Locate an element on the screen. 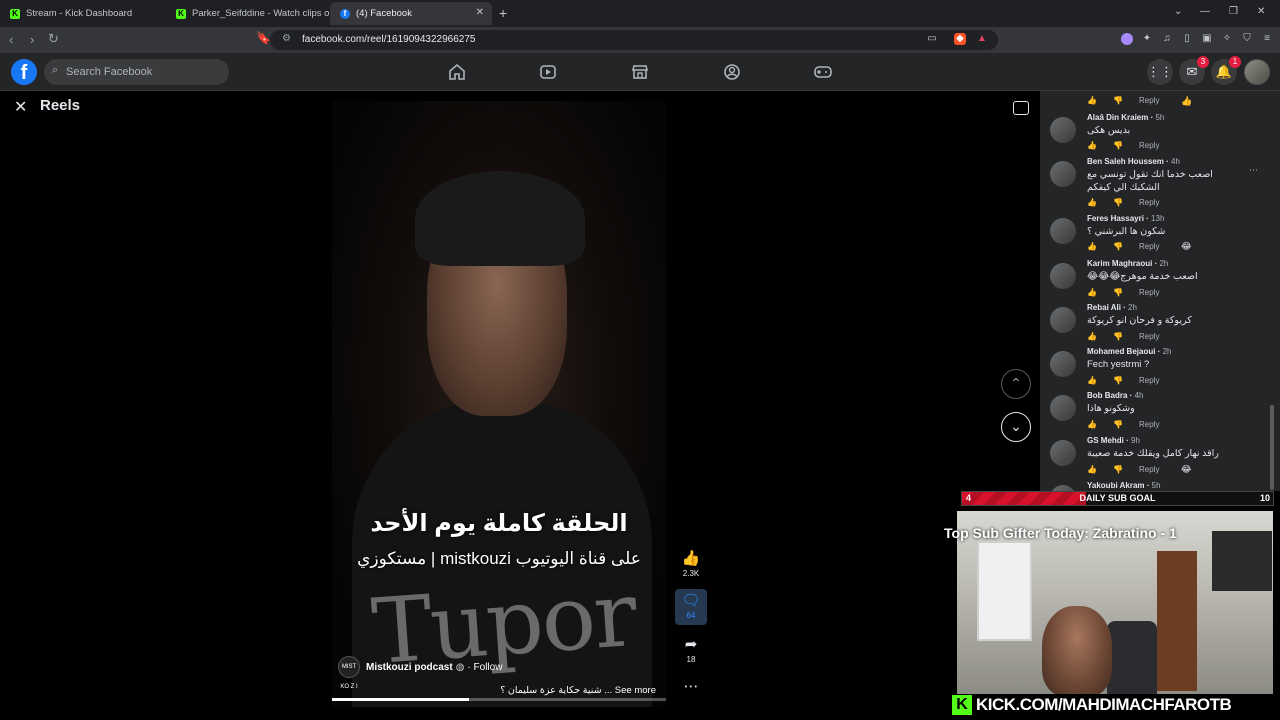 The width and height of the screenshot is (1280, 720). new-tab-button: + is located at coordinates (503, 13).